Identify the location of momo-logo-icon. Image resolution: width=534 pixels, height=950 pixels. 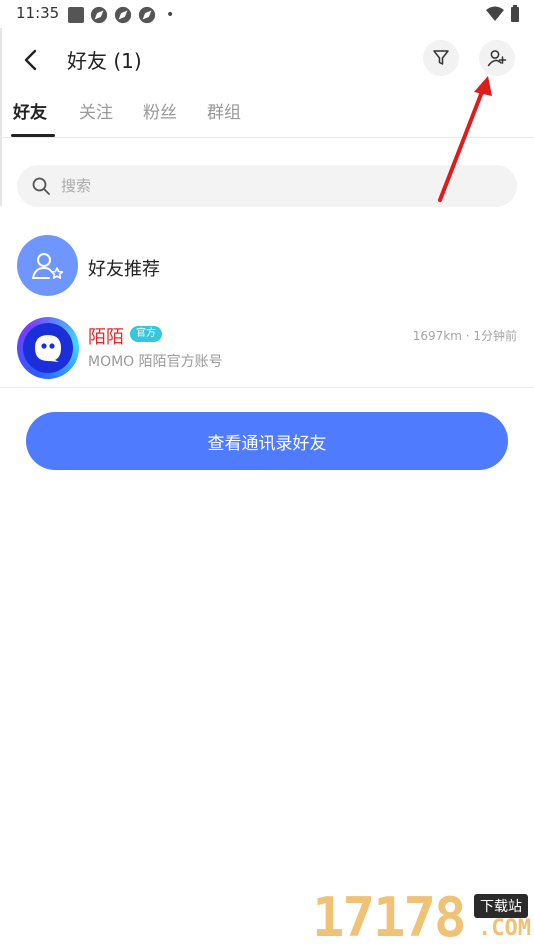
(48, 348).